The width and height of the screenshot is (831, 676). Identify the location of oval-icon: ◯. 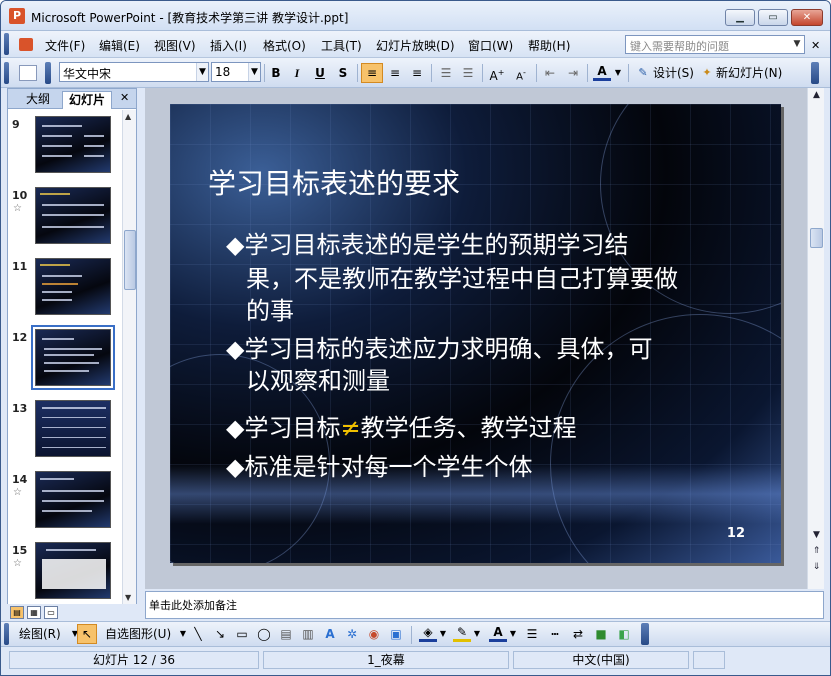
(264, 634).